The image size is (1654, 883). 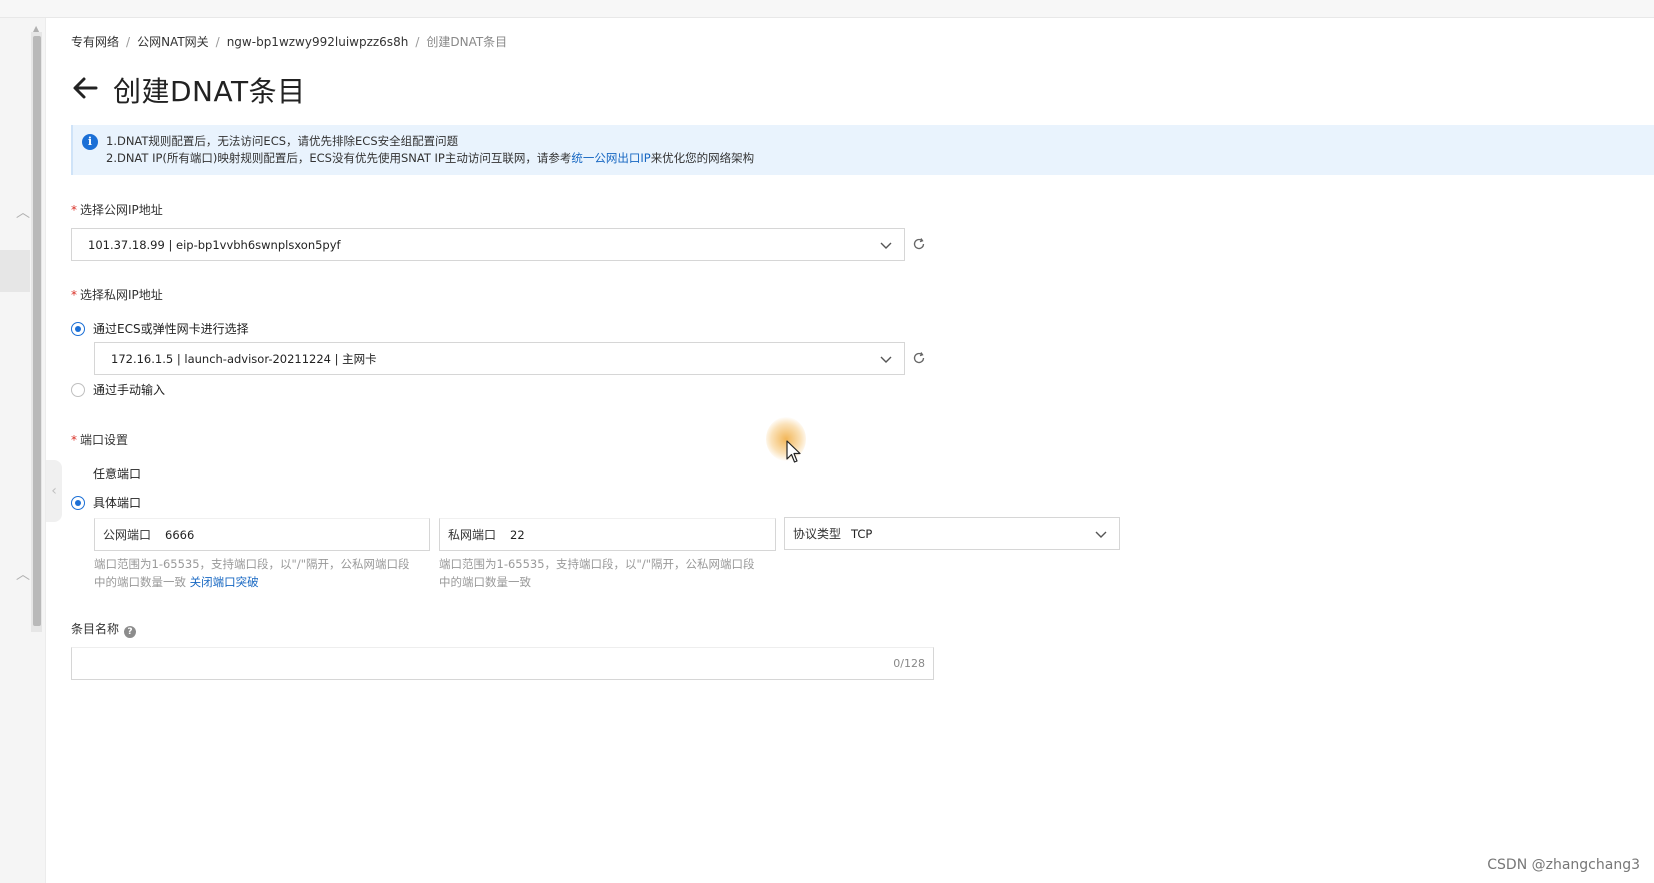 I want to click on mouse-cursor-icon, so click(x=793, y=451).